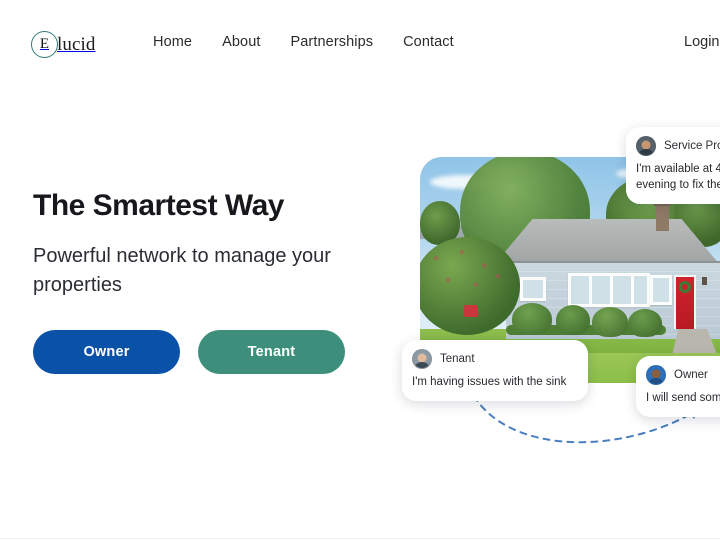  What do you see at coordinates (428, 42) in the screenshot?
I see `nav-item-contact: Contact` at bounding box center [428, 42].